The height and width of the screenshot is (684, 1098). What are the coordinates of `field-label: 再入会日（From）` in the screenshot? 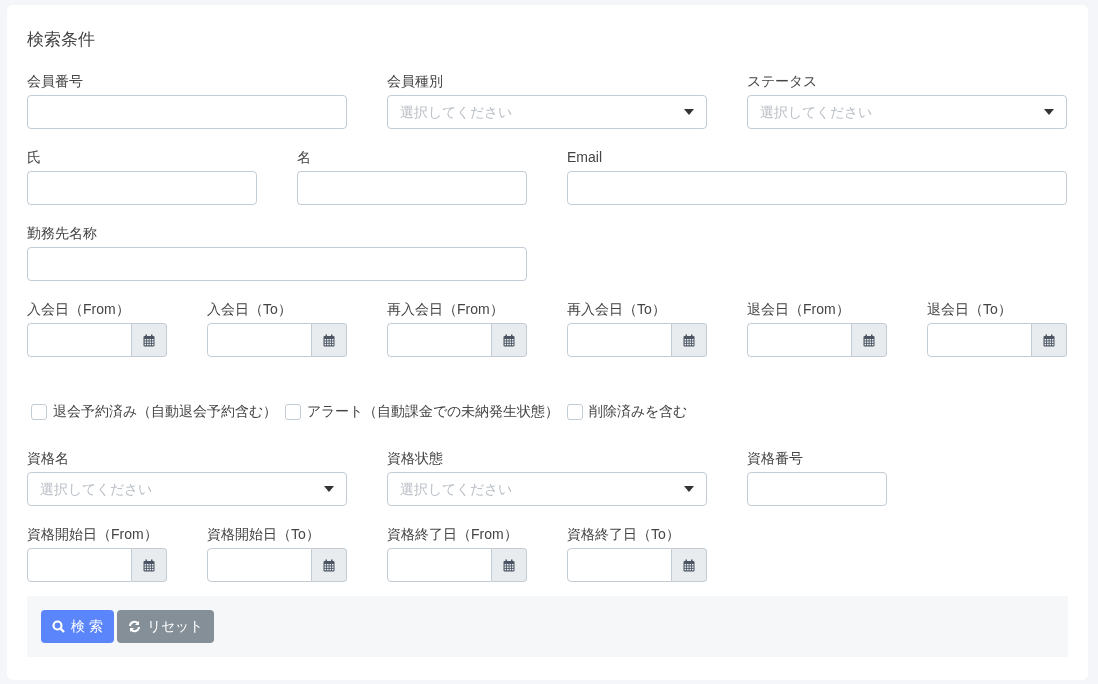 It's located at (446, 309).